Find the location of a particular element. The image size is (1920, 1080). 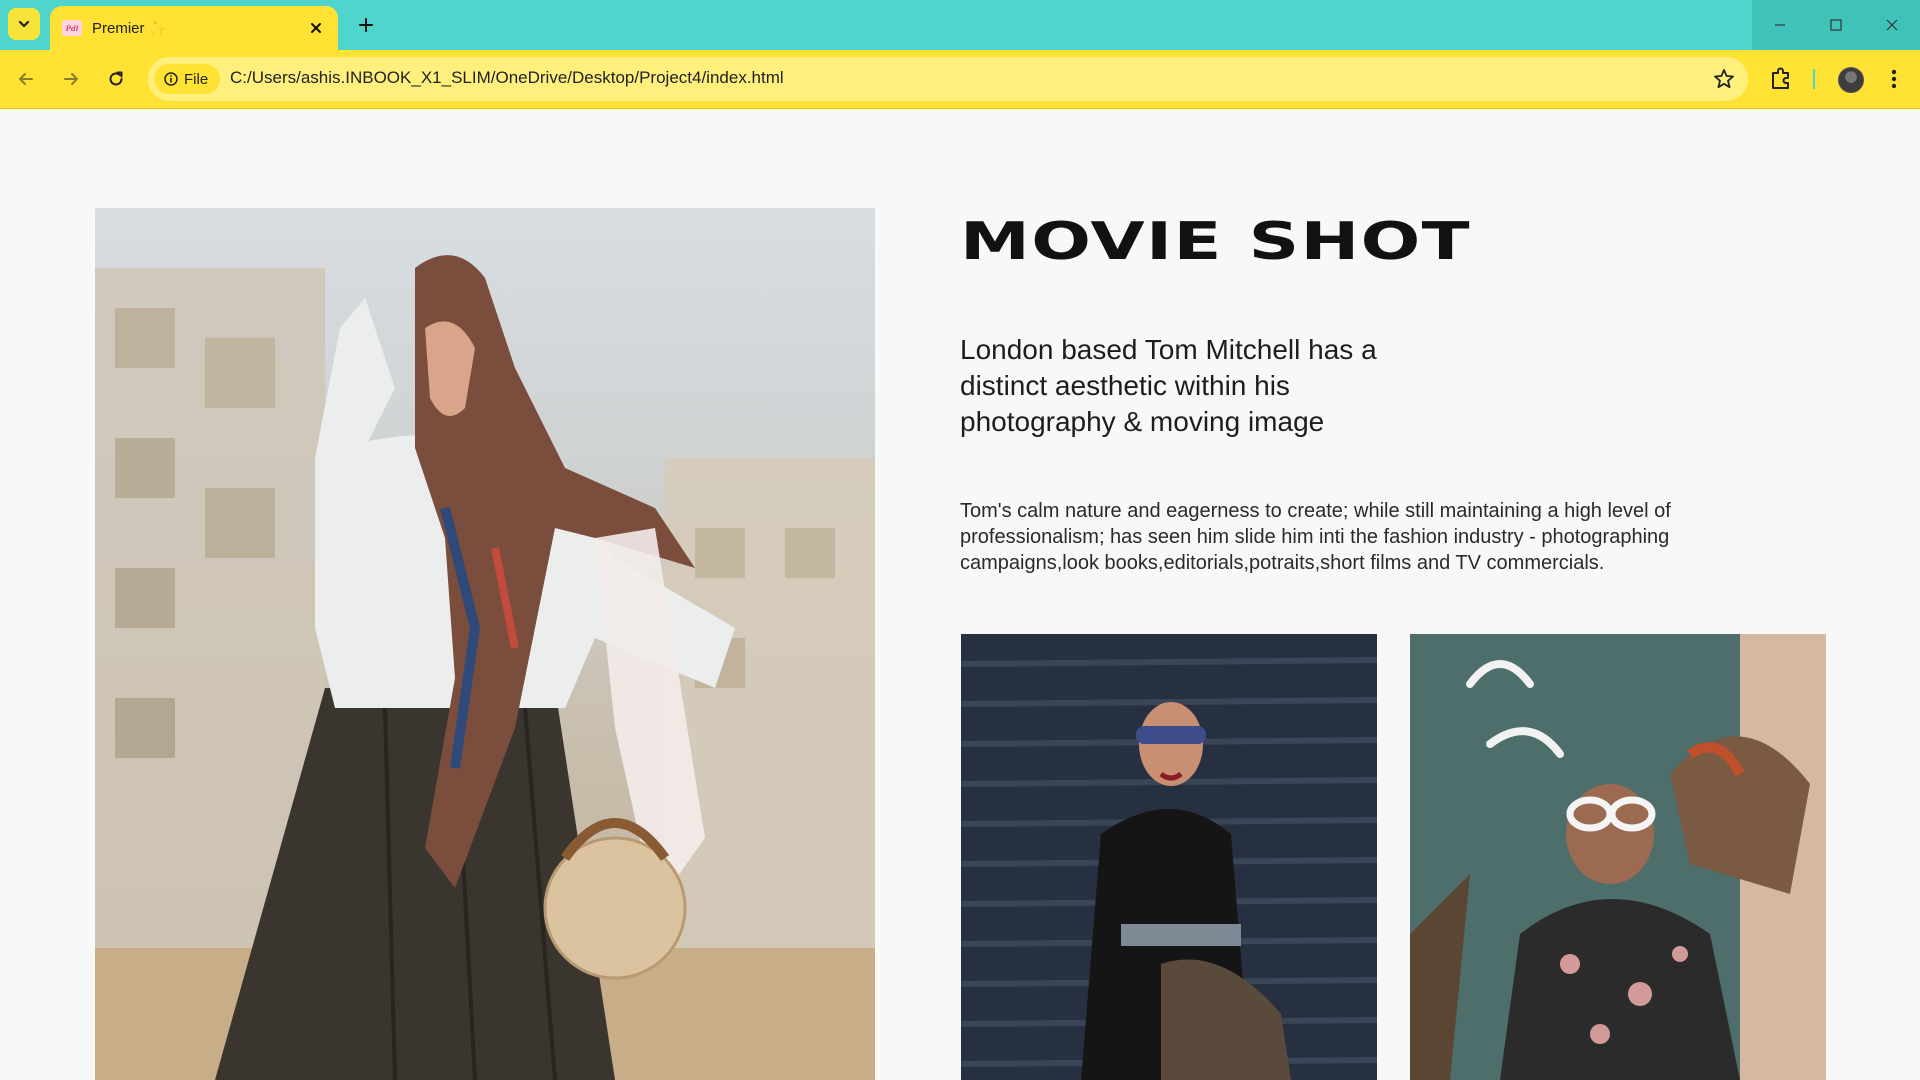

info-icon is located at coordinates (171, 79).